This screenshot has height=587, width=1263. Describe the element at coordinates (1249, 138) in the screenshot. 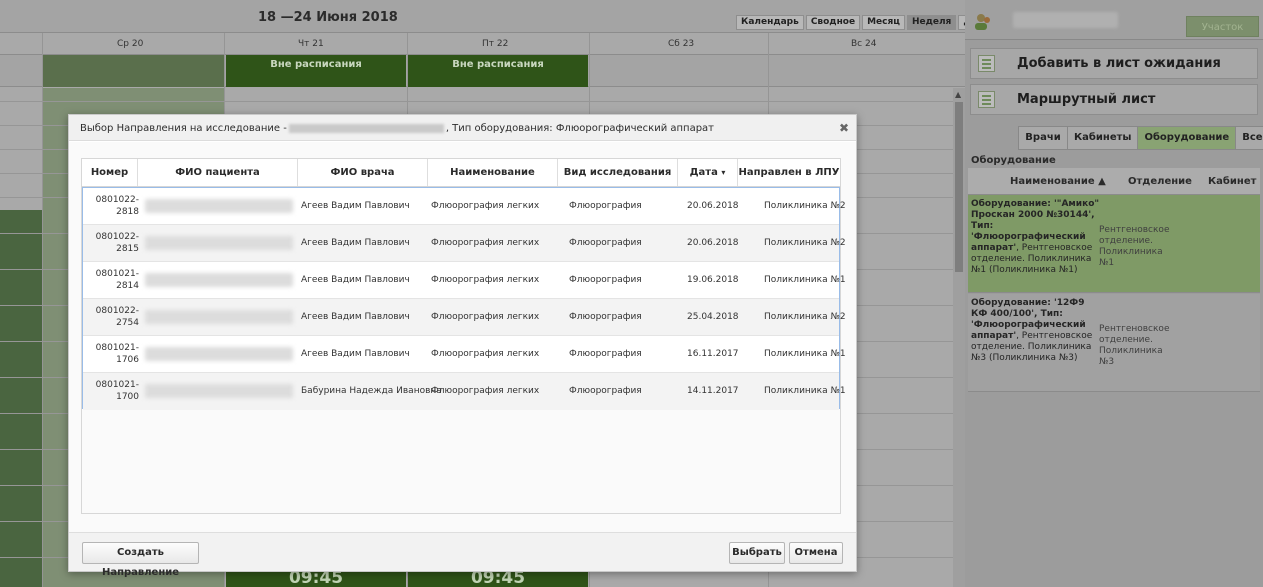

I see `tab-all: Все` at that location.